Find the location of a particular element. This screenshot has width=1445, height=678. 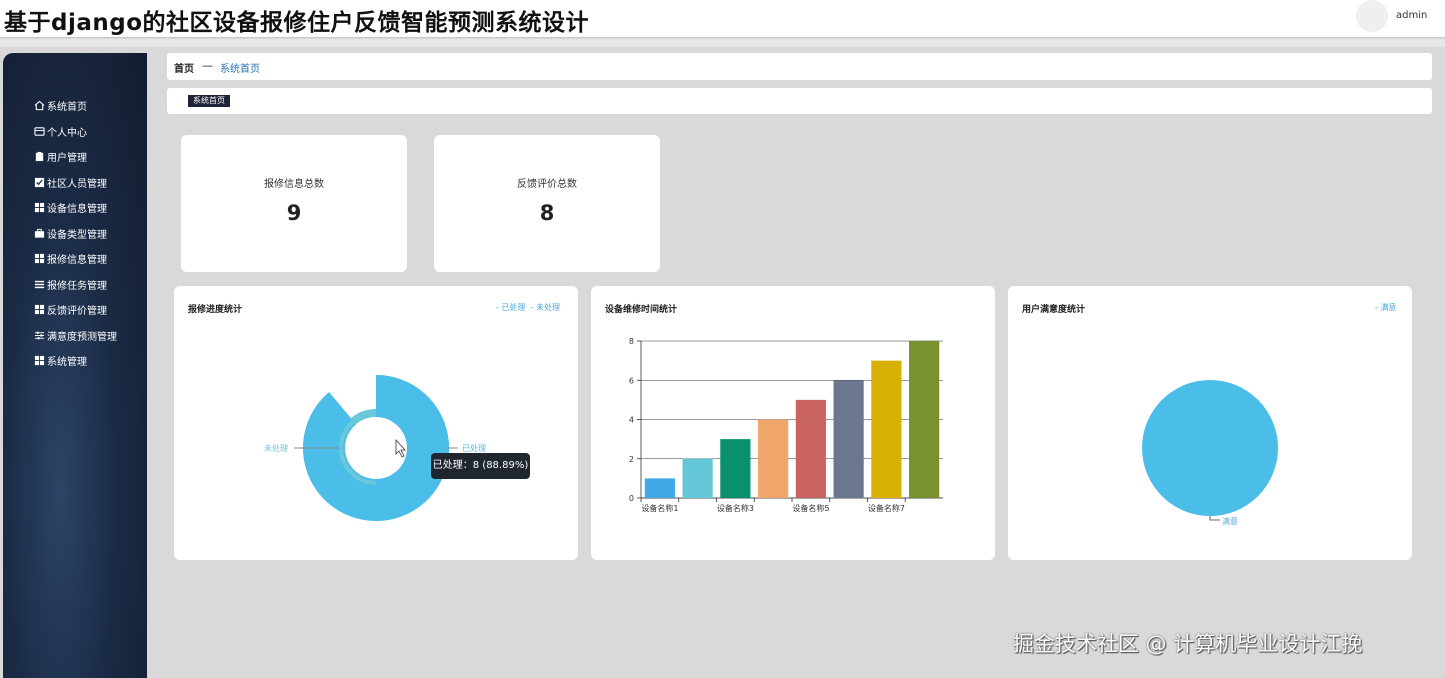

sidebar-item-label: 报修信息管理 is located at coordinates (77, 261).